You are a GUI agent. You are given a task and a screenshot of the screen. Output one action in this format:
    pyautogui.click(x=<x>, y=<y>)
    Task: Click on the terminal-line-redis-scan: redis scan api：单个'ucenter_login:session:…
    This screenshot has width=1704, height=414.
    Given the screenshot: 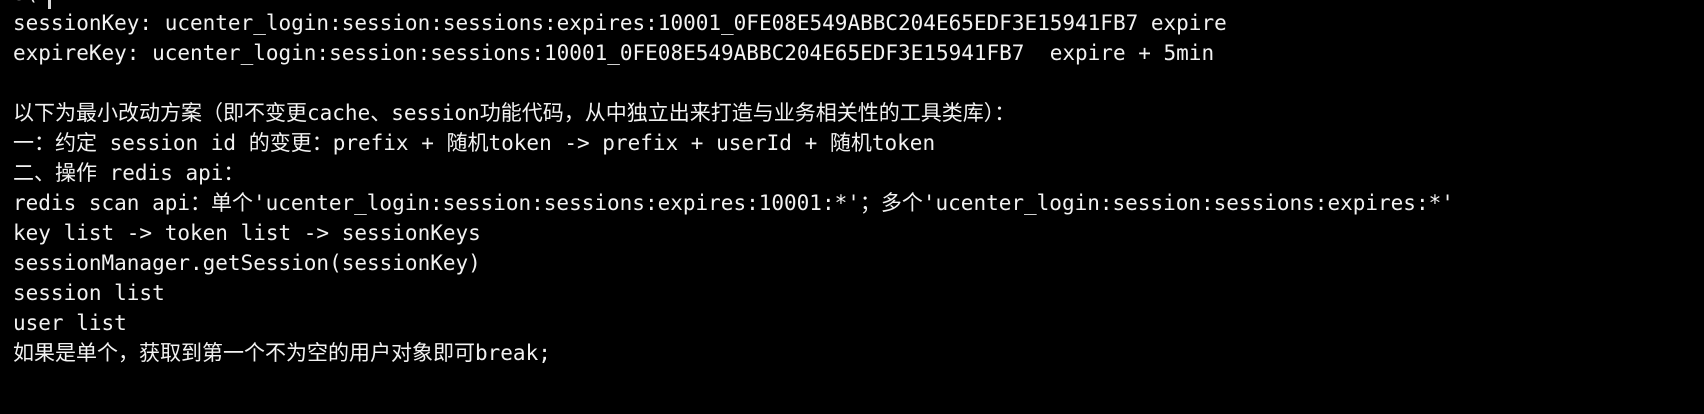 What is the action you would take?
    pyautogui.click(x=733, y=203)
    